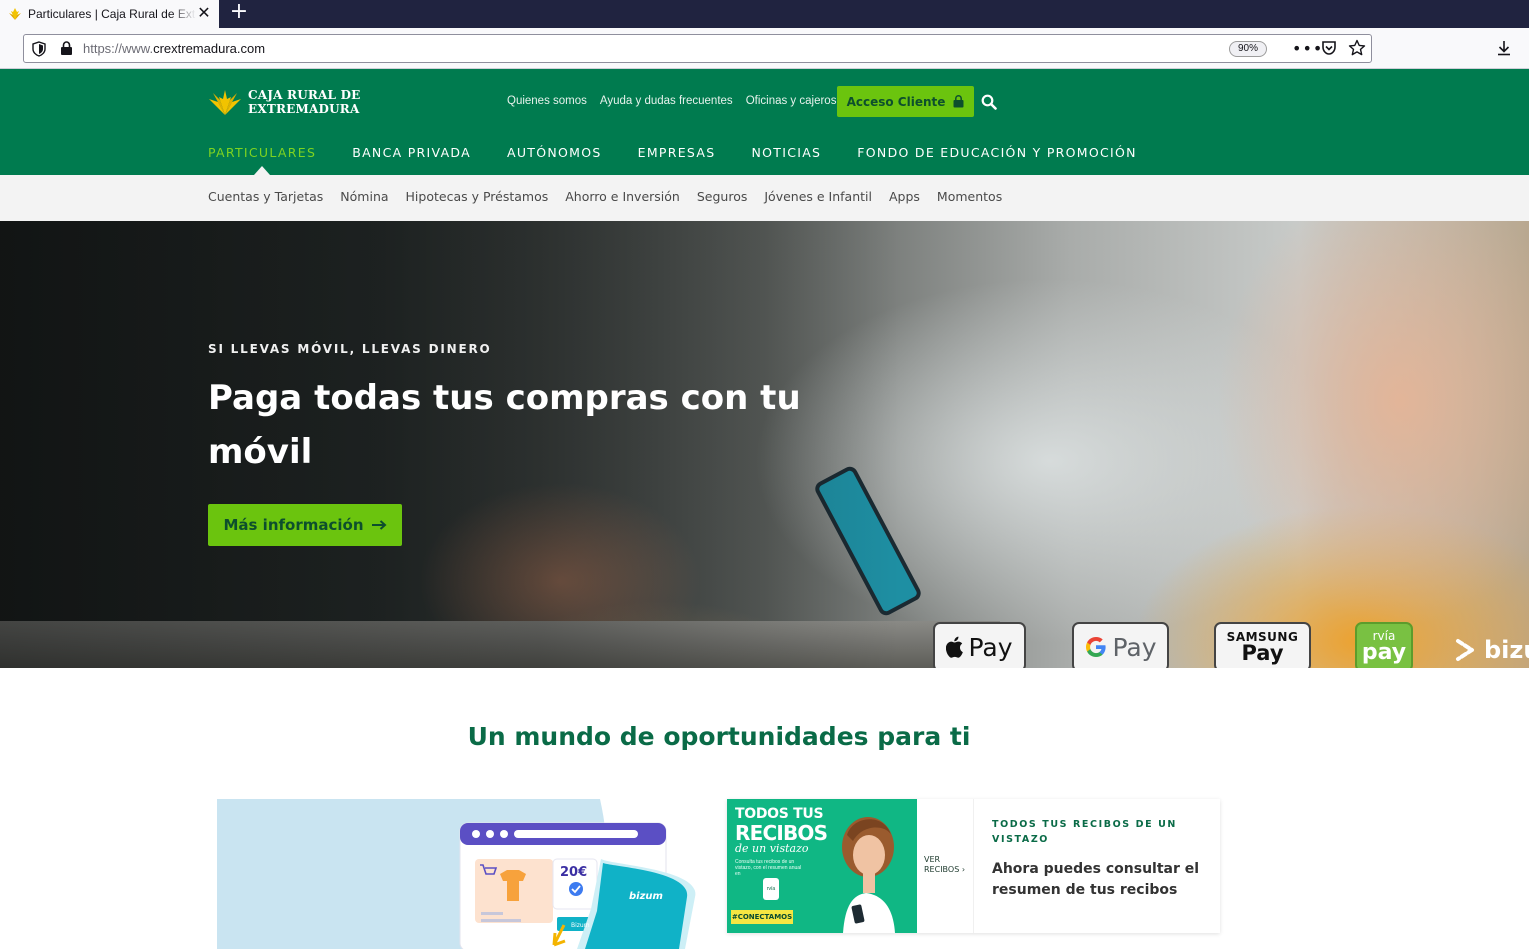 This screenshot has width=1529, height=949. I want to click on main-nav-noticias: NOTICIAS, so click(786, 152).